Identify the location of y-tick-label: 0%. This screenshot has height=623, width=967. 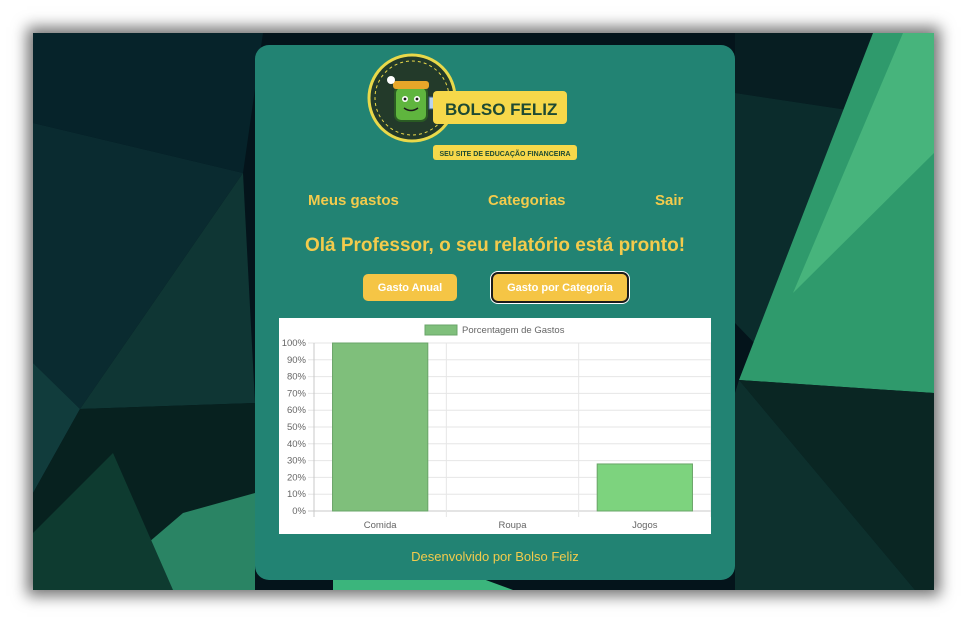
(299, 511).